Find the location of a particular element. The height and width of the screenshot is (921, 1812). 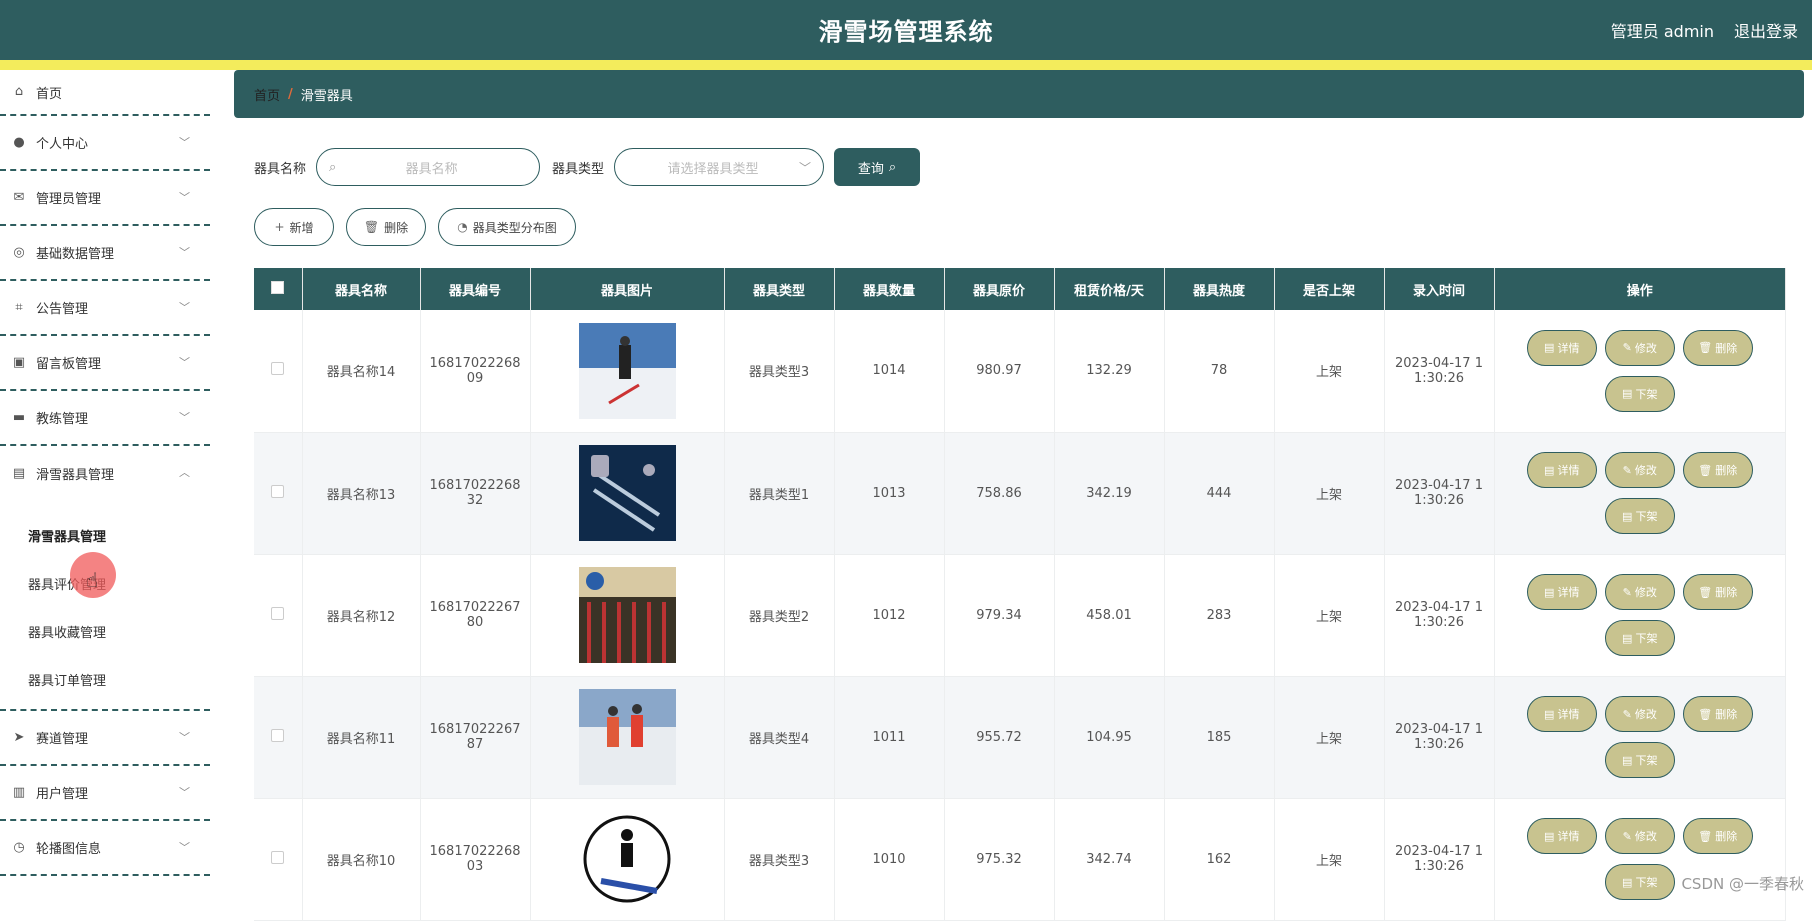

add-label: 新增 is located at coordinates (302, 227).